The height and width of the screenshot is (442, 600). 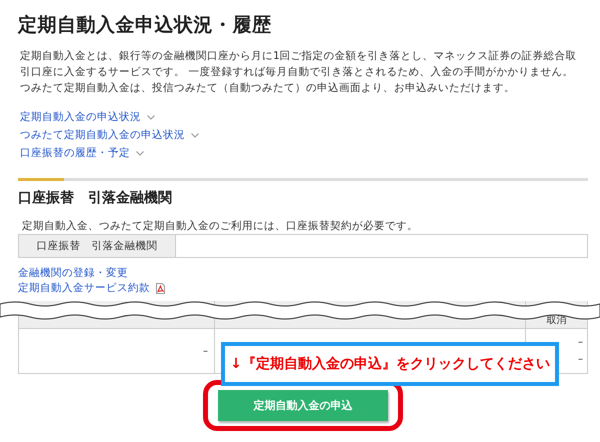 What do you see at coordinates (220, 226) in the screenshot?
I see `note-text: 定期自動入金、つみたて定期自動入金のご利用には、口座振替契約が必要です。` at bounding box center [220, 226].